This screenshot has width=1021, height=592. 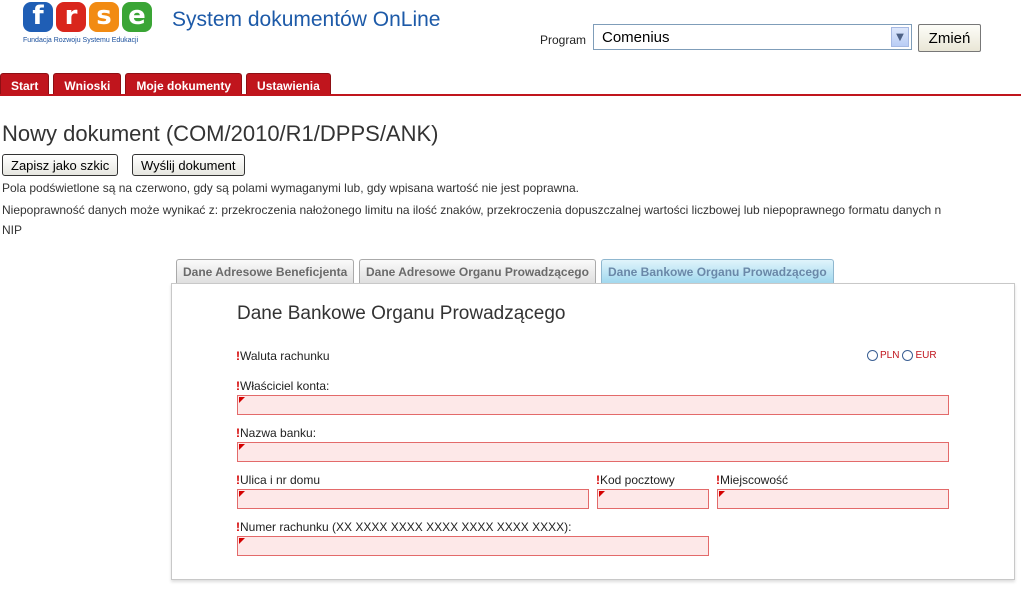 I want to click on program-select: Comenius ▼, so click(x=752, y=37).